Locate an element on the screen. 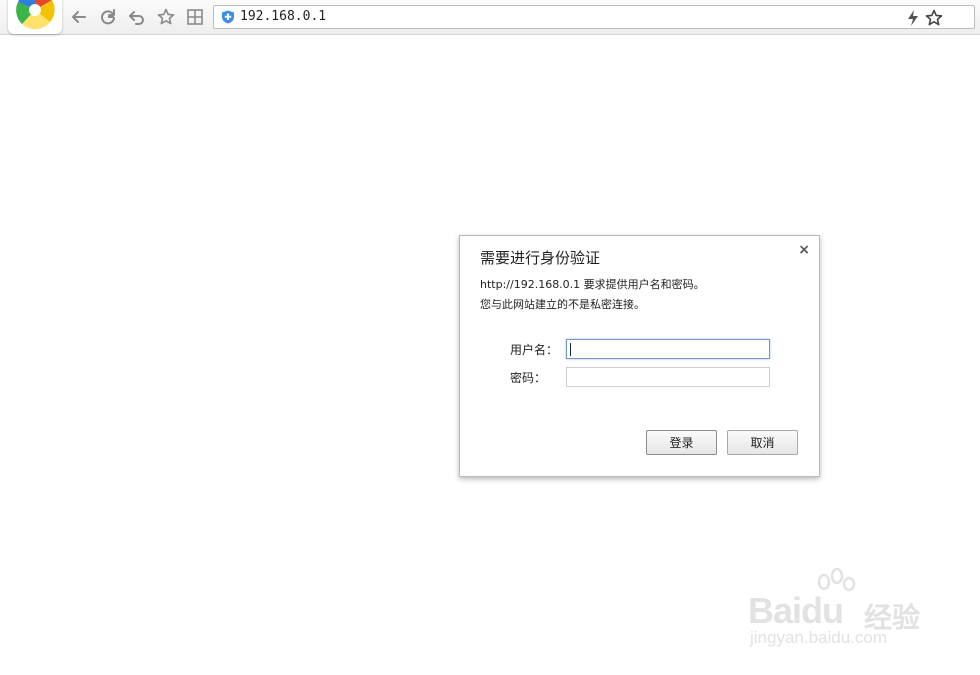 This screenshot has height=675, width=980. apps-grid-icon is located at coordinates (195, 17).